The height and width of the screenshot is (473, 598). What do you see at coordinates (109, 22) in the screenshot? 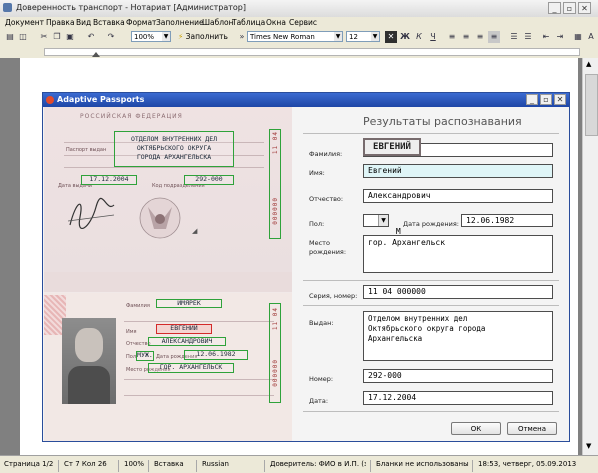
I see `menu-insert: Вставка` at bounding box center [109, 22].